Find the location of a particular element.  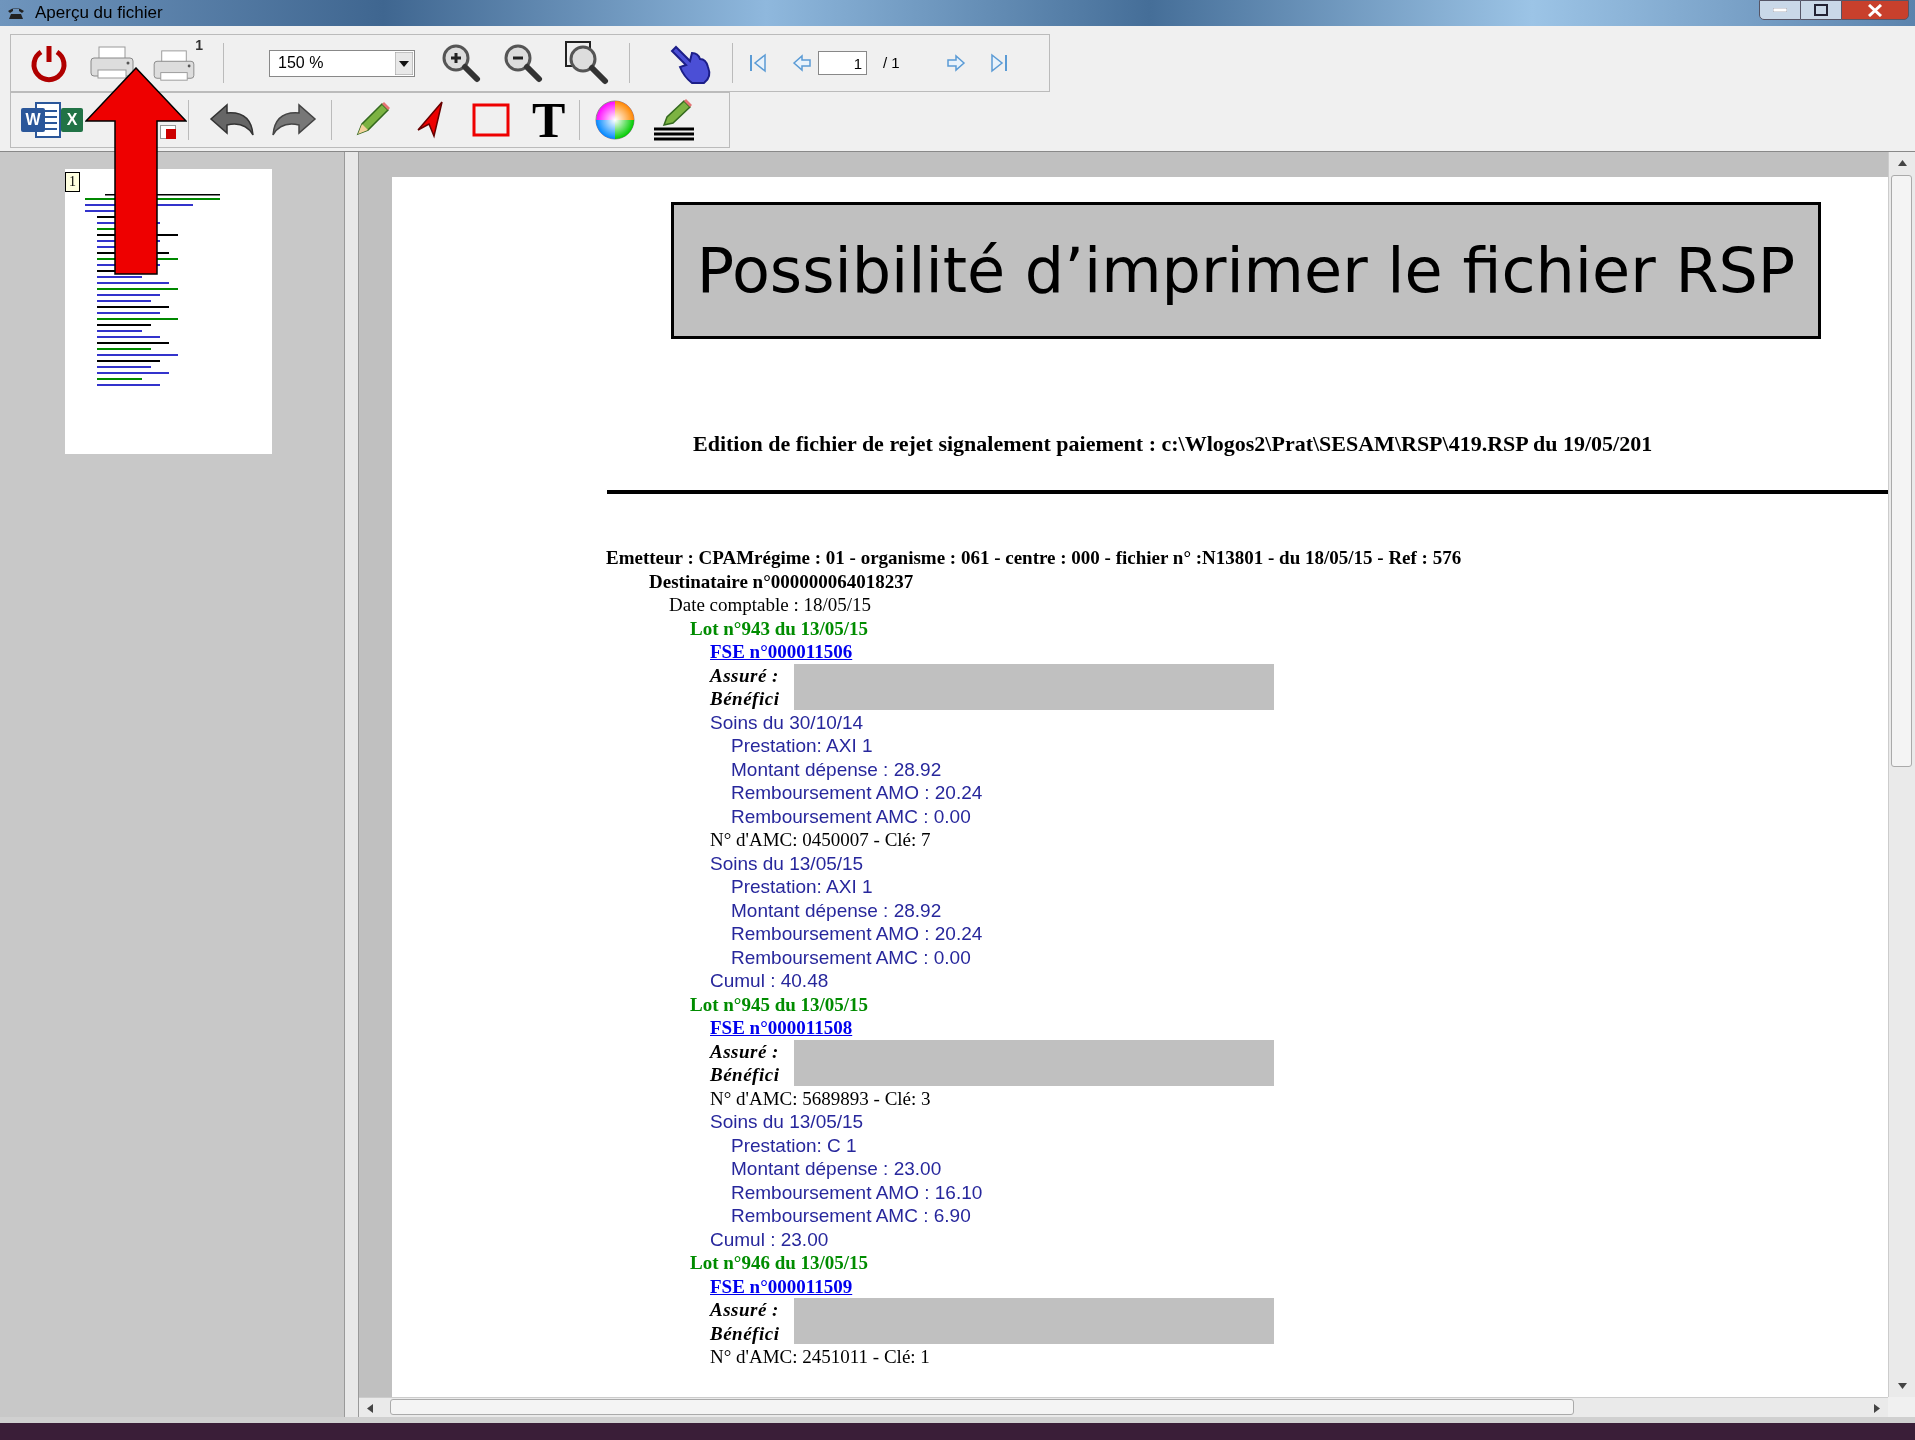

excel-export-icon: X is located at coordinates (72, 120).